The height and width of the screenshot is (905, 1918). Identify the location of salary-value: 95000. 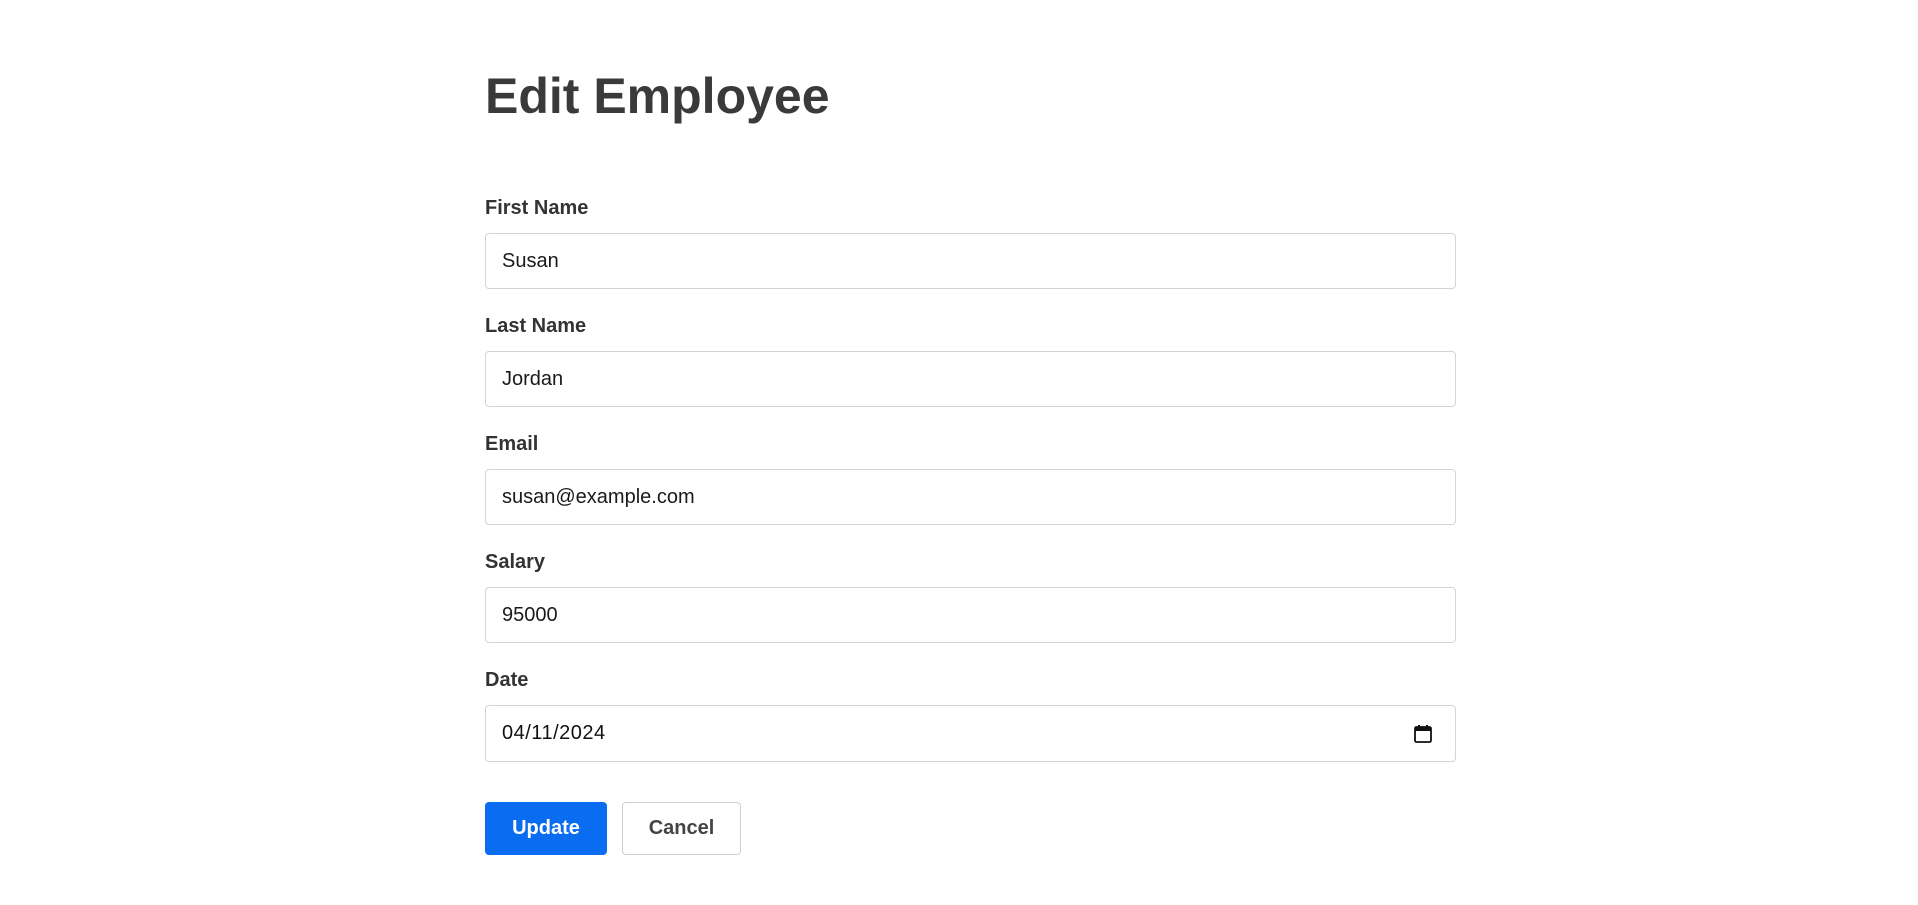
(530, 614).